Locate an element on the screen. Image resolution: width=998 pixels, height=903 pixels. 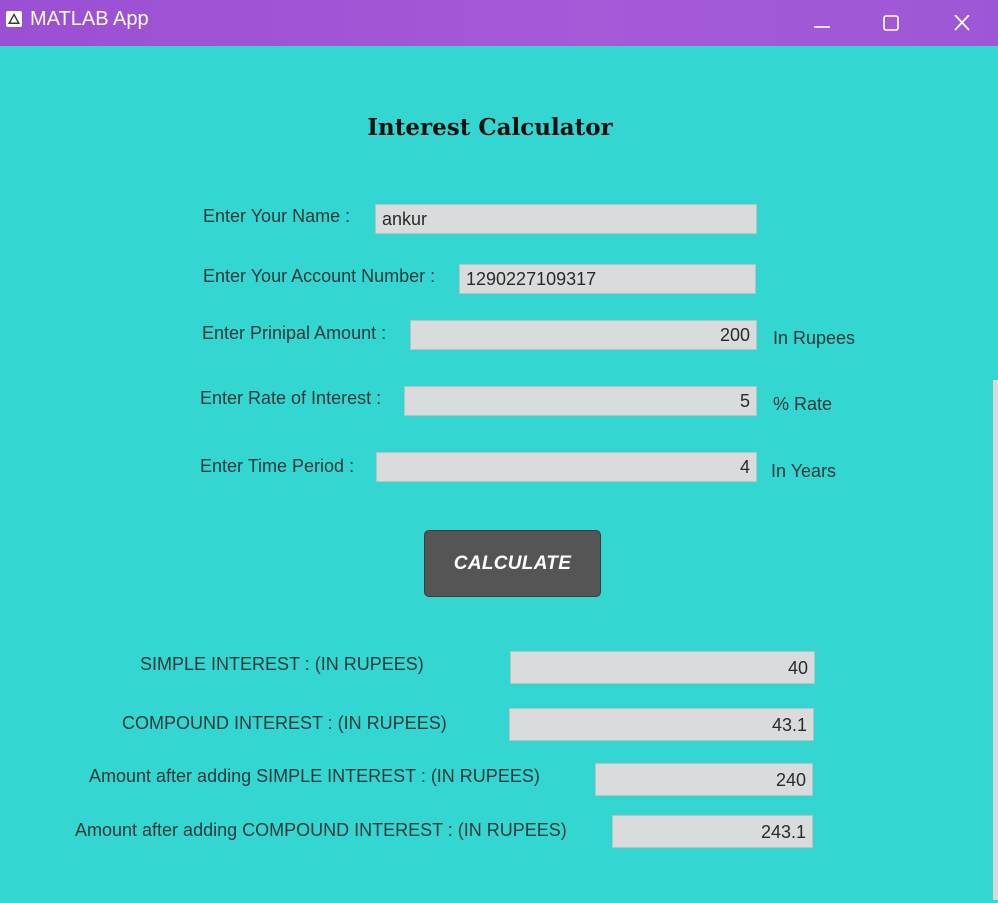
matlab-icon is located at coordinates (14, 19).